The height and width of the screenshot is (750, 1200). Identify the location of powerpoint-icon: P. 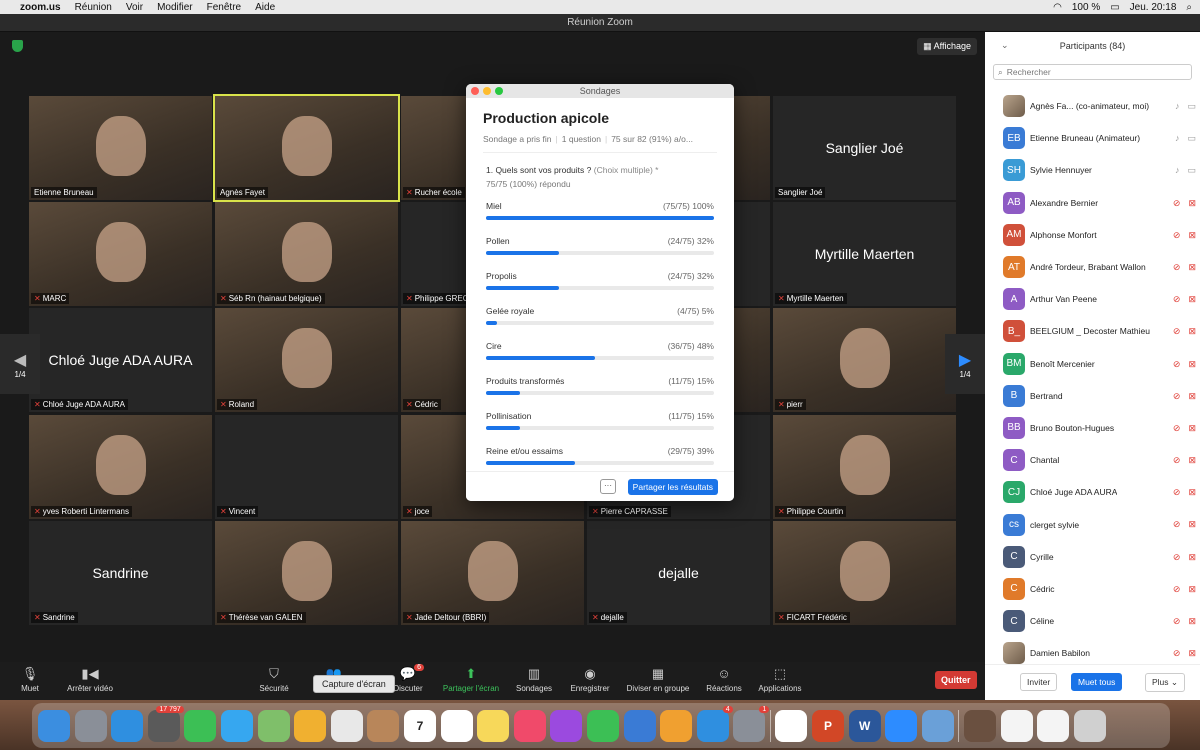
(828, 725).